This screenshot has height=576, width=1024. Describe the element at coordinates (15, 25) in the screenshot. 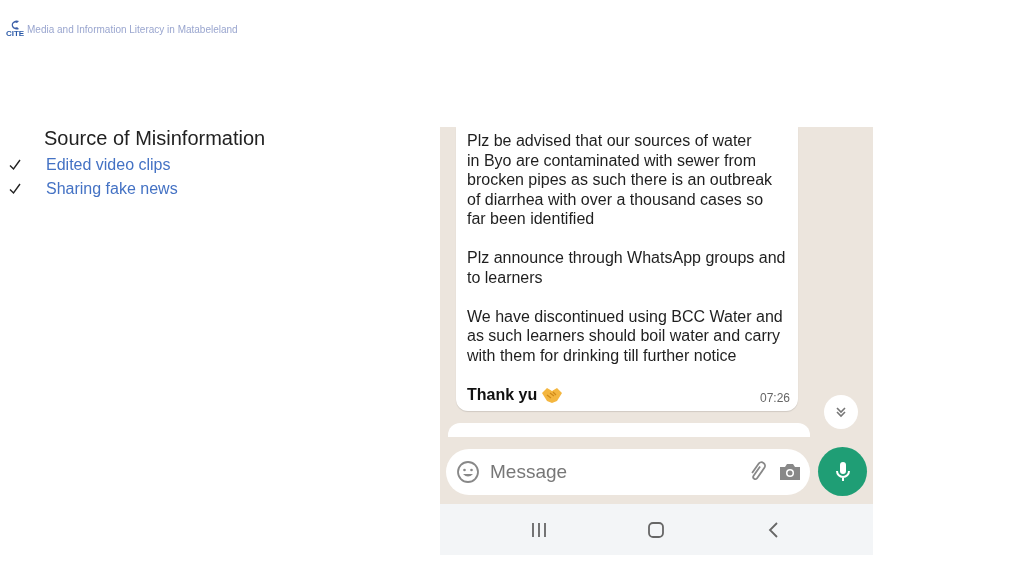

I see `logo-icon` at that location.